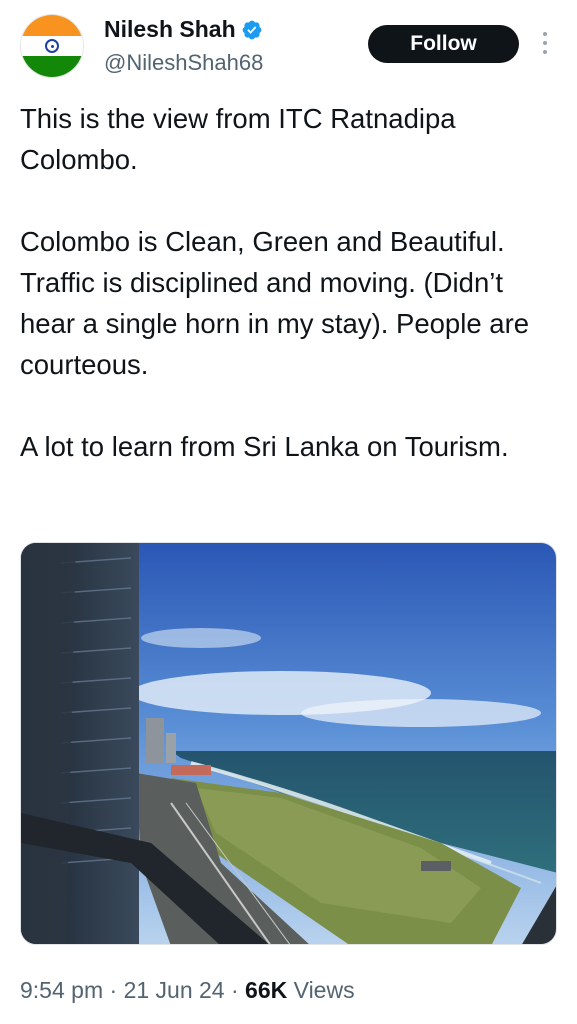  Describe the element at coordinates (443, 44) in the screenshot. I see `follow-button: Follow` at that location.